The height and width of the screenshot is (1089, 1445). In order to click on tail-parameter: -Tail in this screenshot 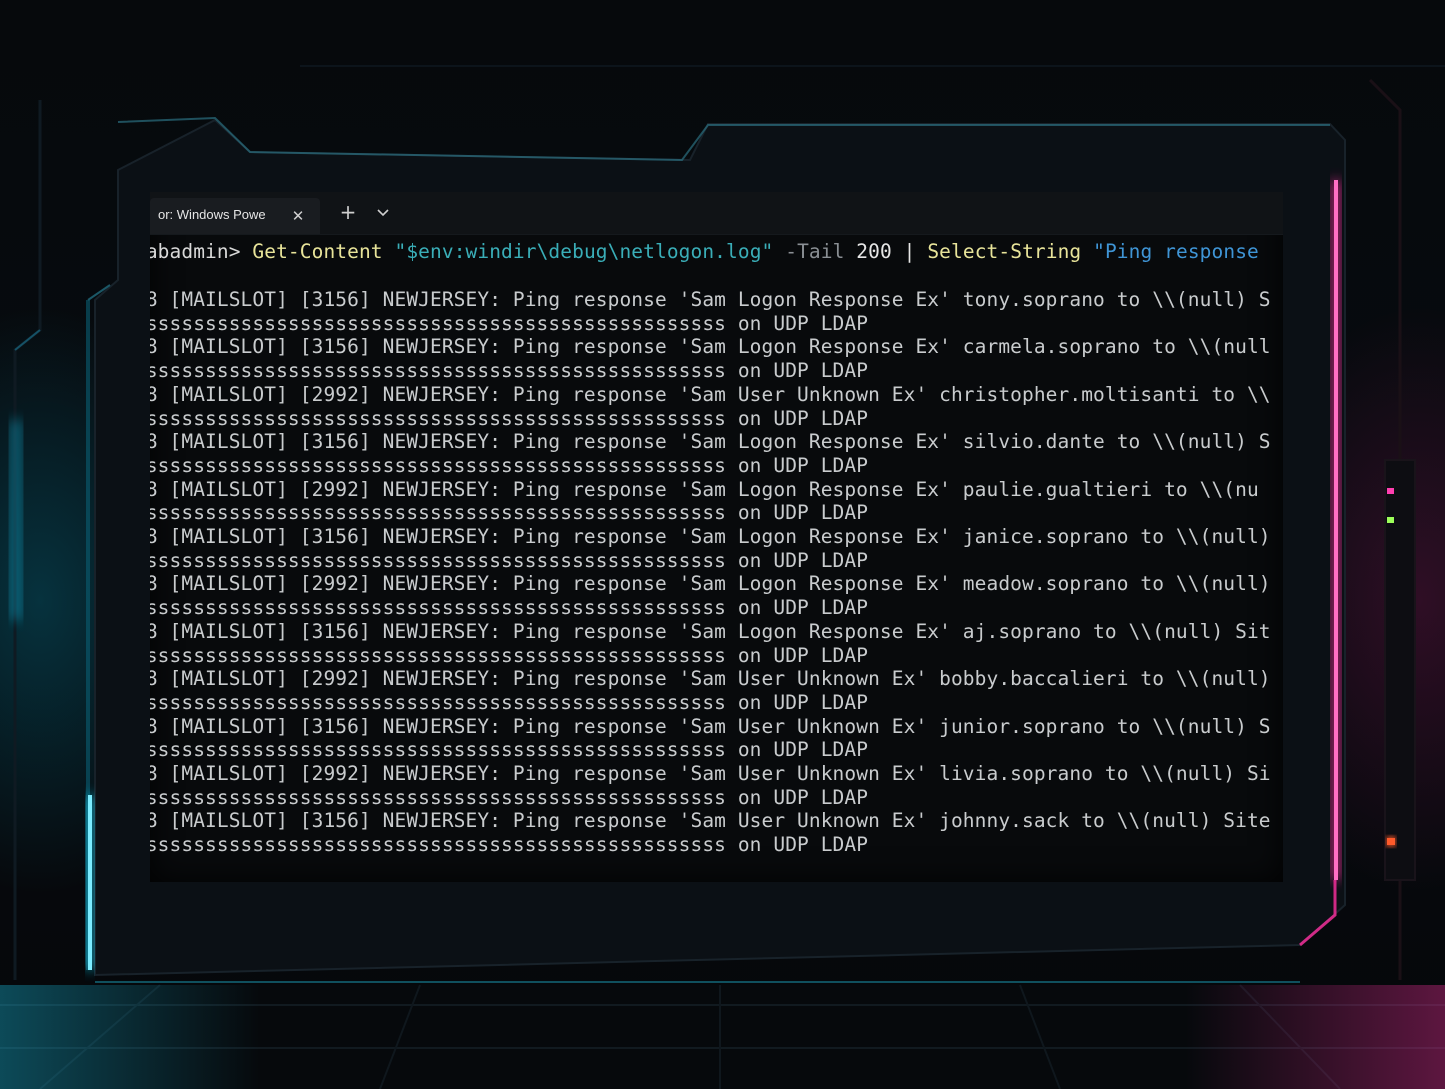, I will do `click(815, 251)`.